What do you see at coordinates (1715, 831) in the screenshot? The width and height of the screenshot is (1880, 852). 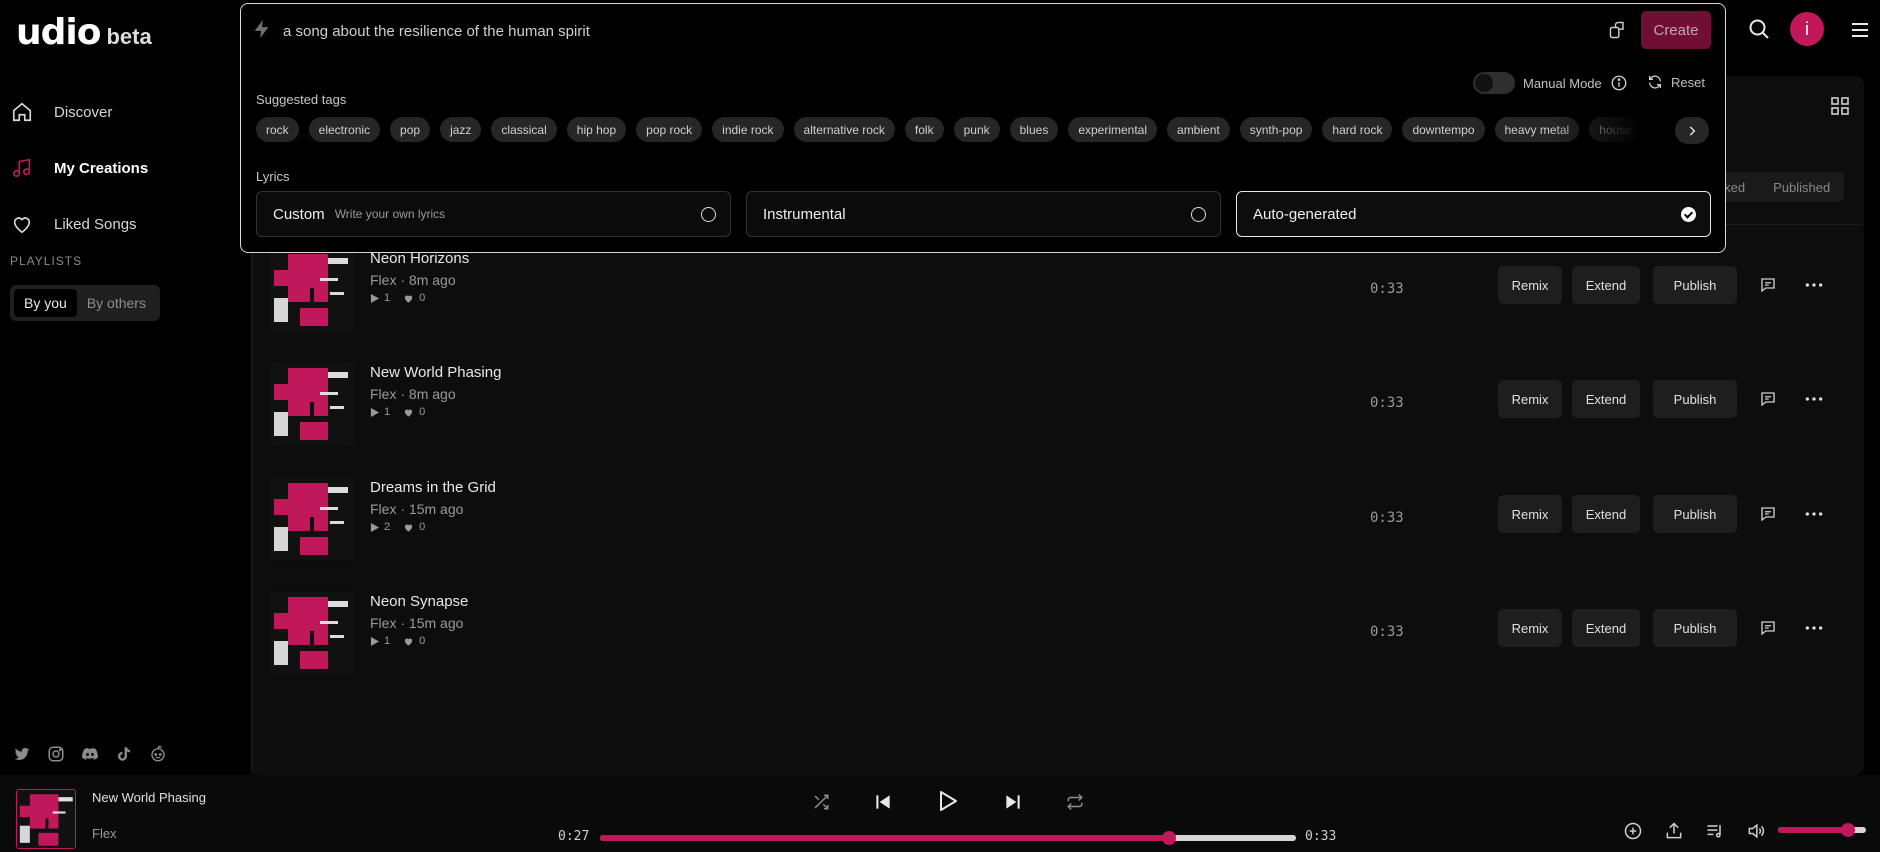 I see `queue-icon` at bounding box center [1715, 831].